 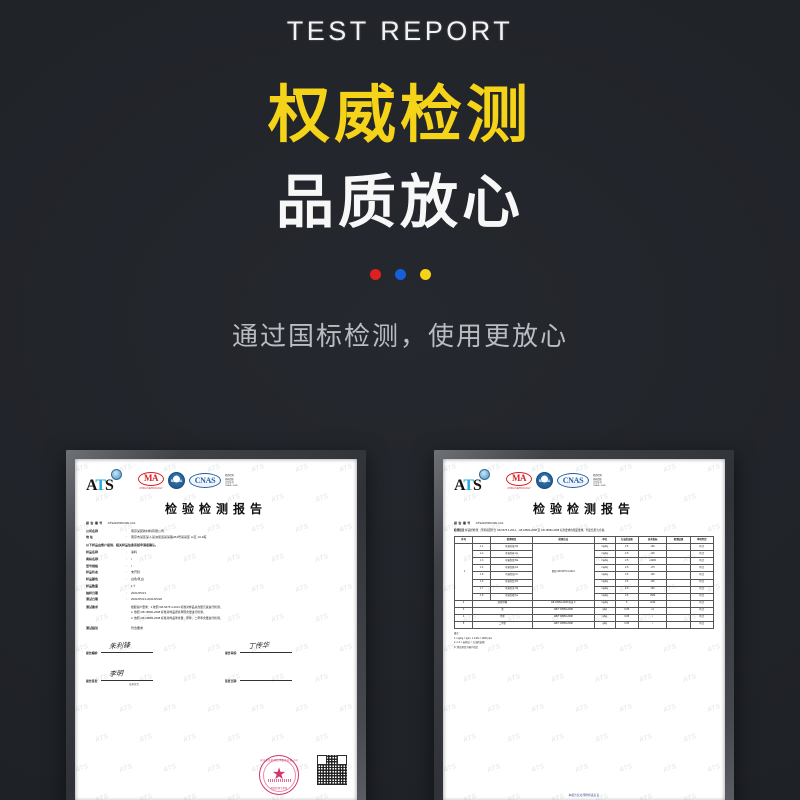 I want to click on table-column-header: 检测项目, so click(x=511, y=540).